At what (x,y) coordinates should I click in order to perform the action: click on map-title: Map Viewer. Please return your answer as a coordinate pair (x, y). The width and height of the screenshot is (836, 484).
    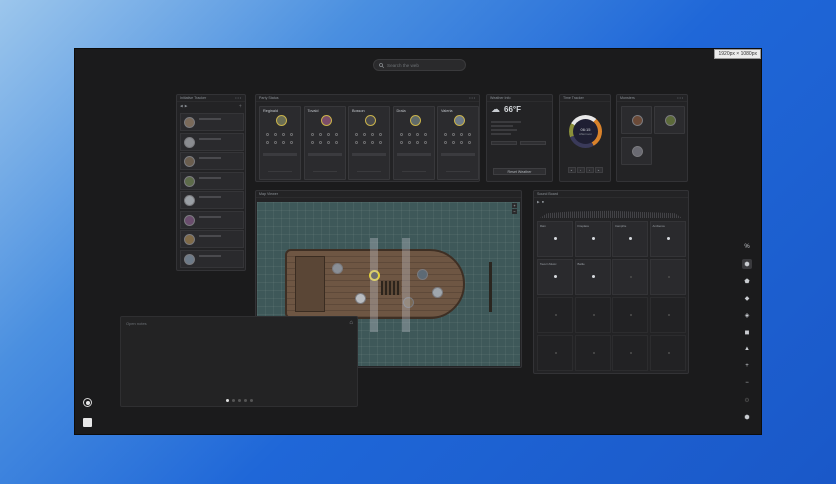
    Looking at the image, I should click on (268, 194).